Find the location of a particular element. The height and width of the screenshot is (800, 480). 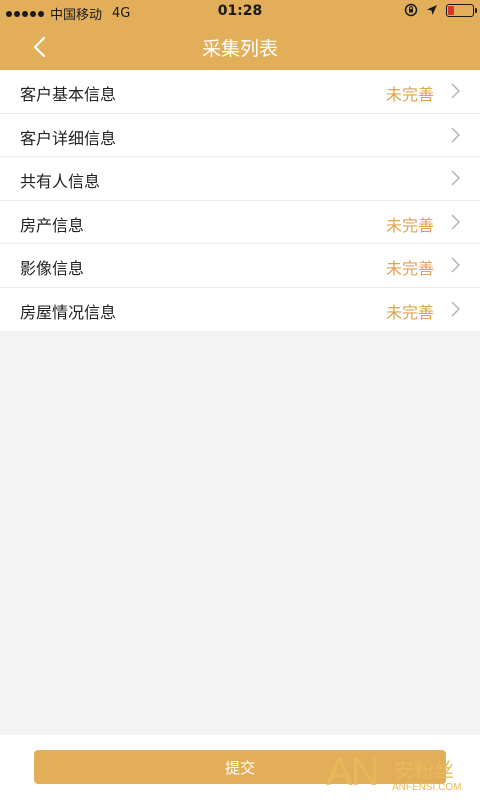

page-title: 采集列表 is located at coordinates (239, 49).